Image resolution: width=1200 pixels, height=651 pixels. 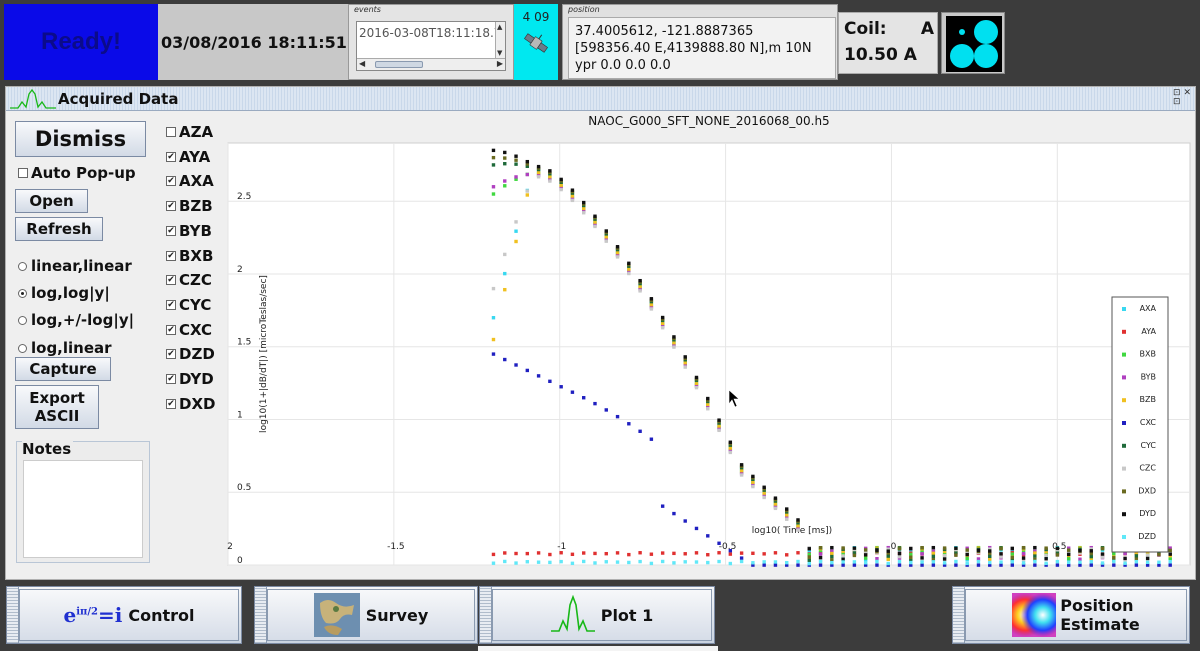 What do you see at coordinates (64, 293) in the screenshot?
I see `scale-radio-1: log,log|y|` at bounding box center [64, 293].